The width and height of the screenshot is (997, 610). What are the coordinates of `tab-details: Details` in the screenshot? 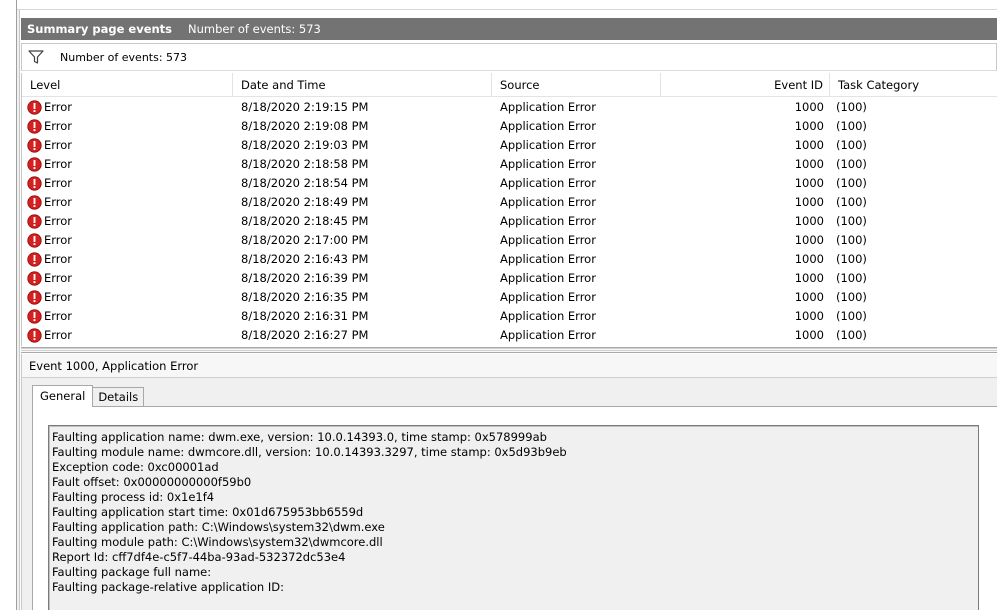 It's located at (118, 397).